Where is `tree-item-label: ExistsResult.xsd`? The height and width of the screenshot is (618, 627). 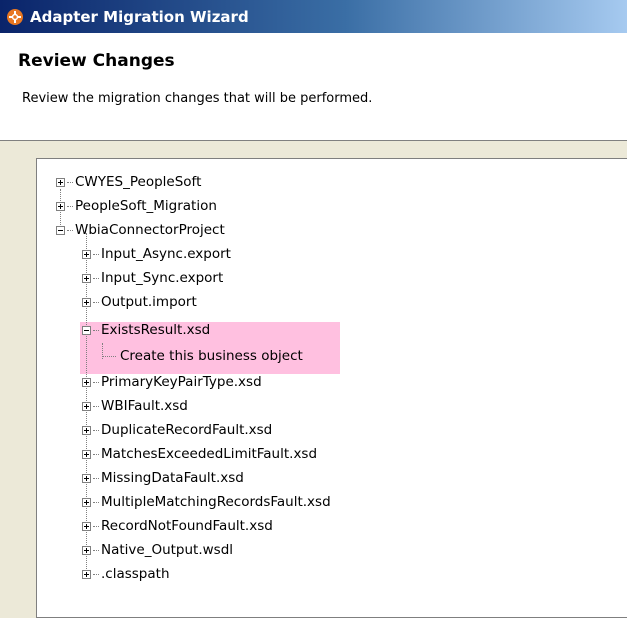
tree-item-label: ExistsResult.xsd is located at coordinates (156, 330).